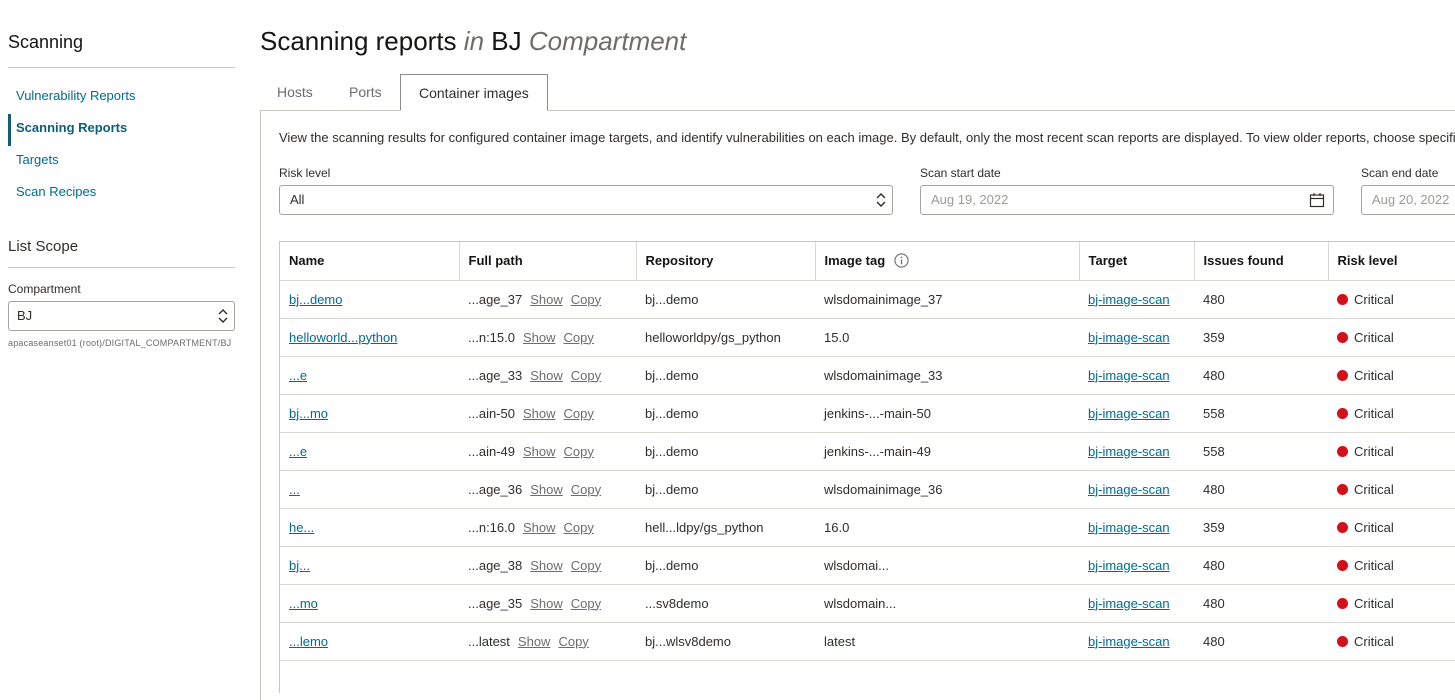 The width and height of the screenshot is (1455, 700). Describe the element at coordinates (308, 641) in the screenshot. I see `image-name-link: ...lemo` at that location.